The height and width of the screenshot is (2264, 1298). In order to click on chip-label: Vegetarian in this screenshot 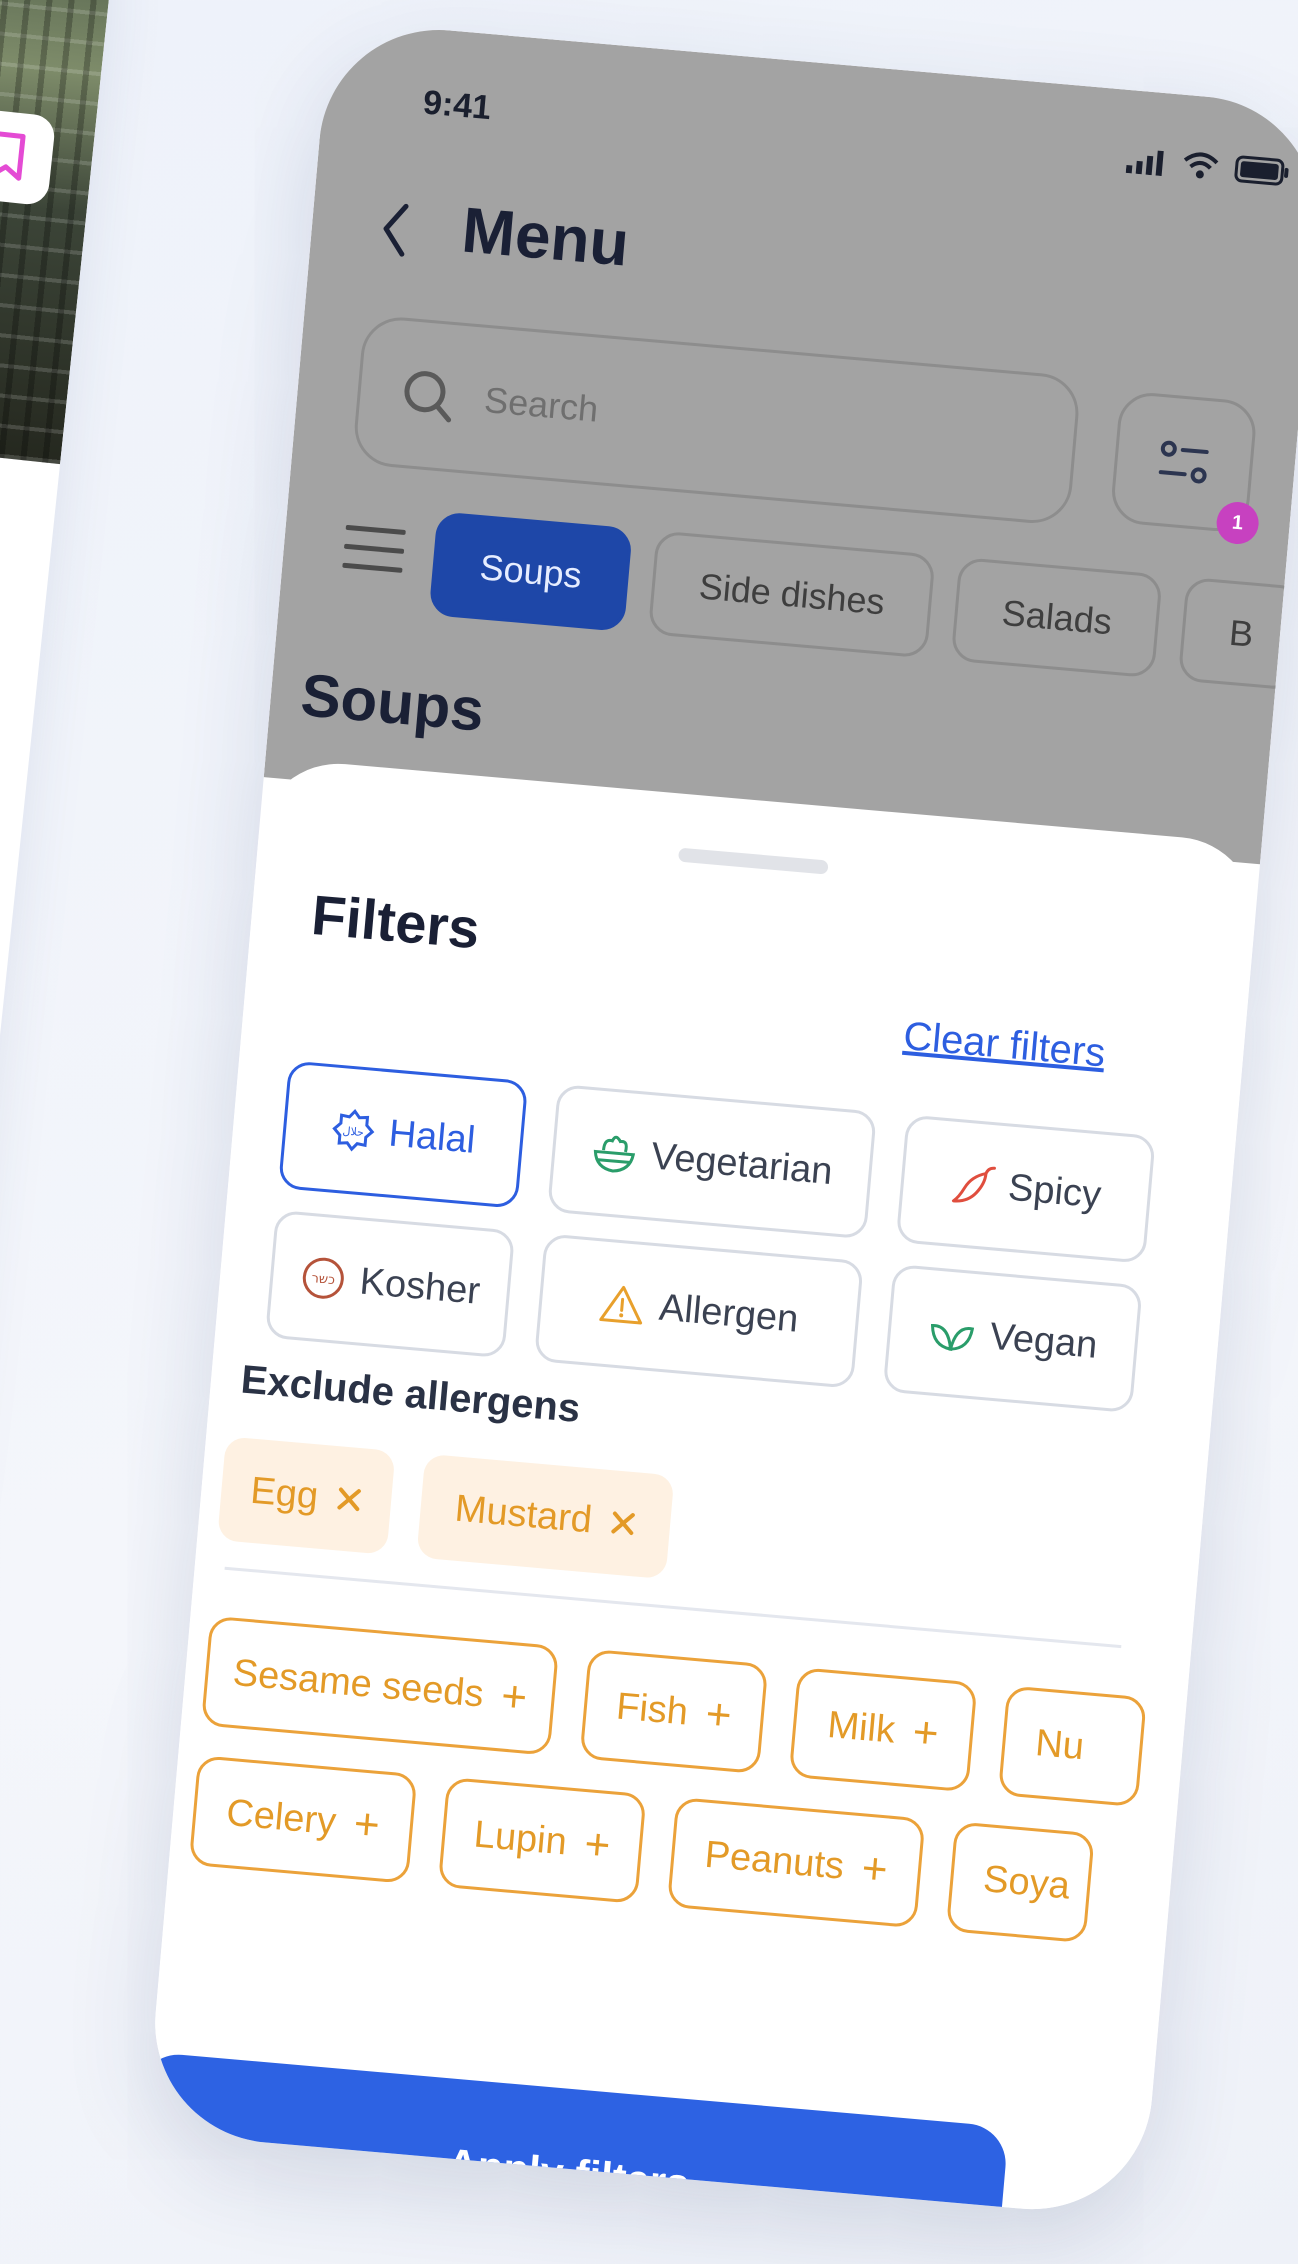, I will do `click(742, 1163)`.